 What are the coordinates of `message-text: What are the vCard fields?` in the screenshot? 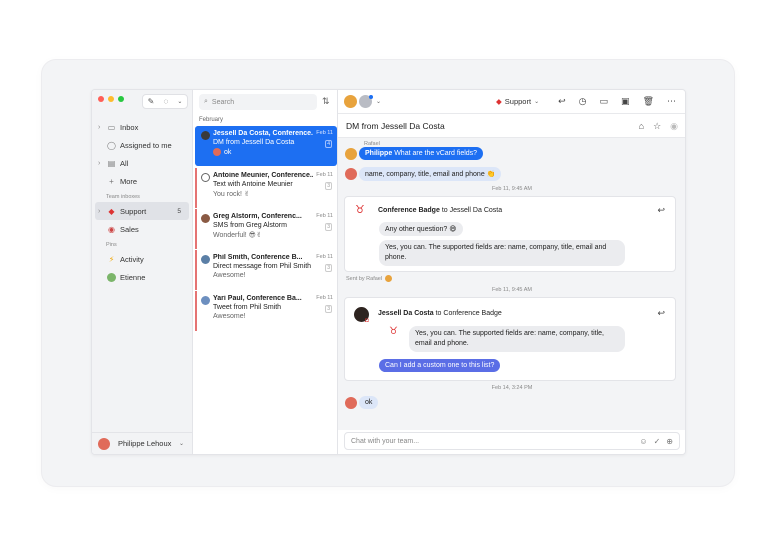 It's located at (436, 153).